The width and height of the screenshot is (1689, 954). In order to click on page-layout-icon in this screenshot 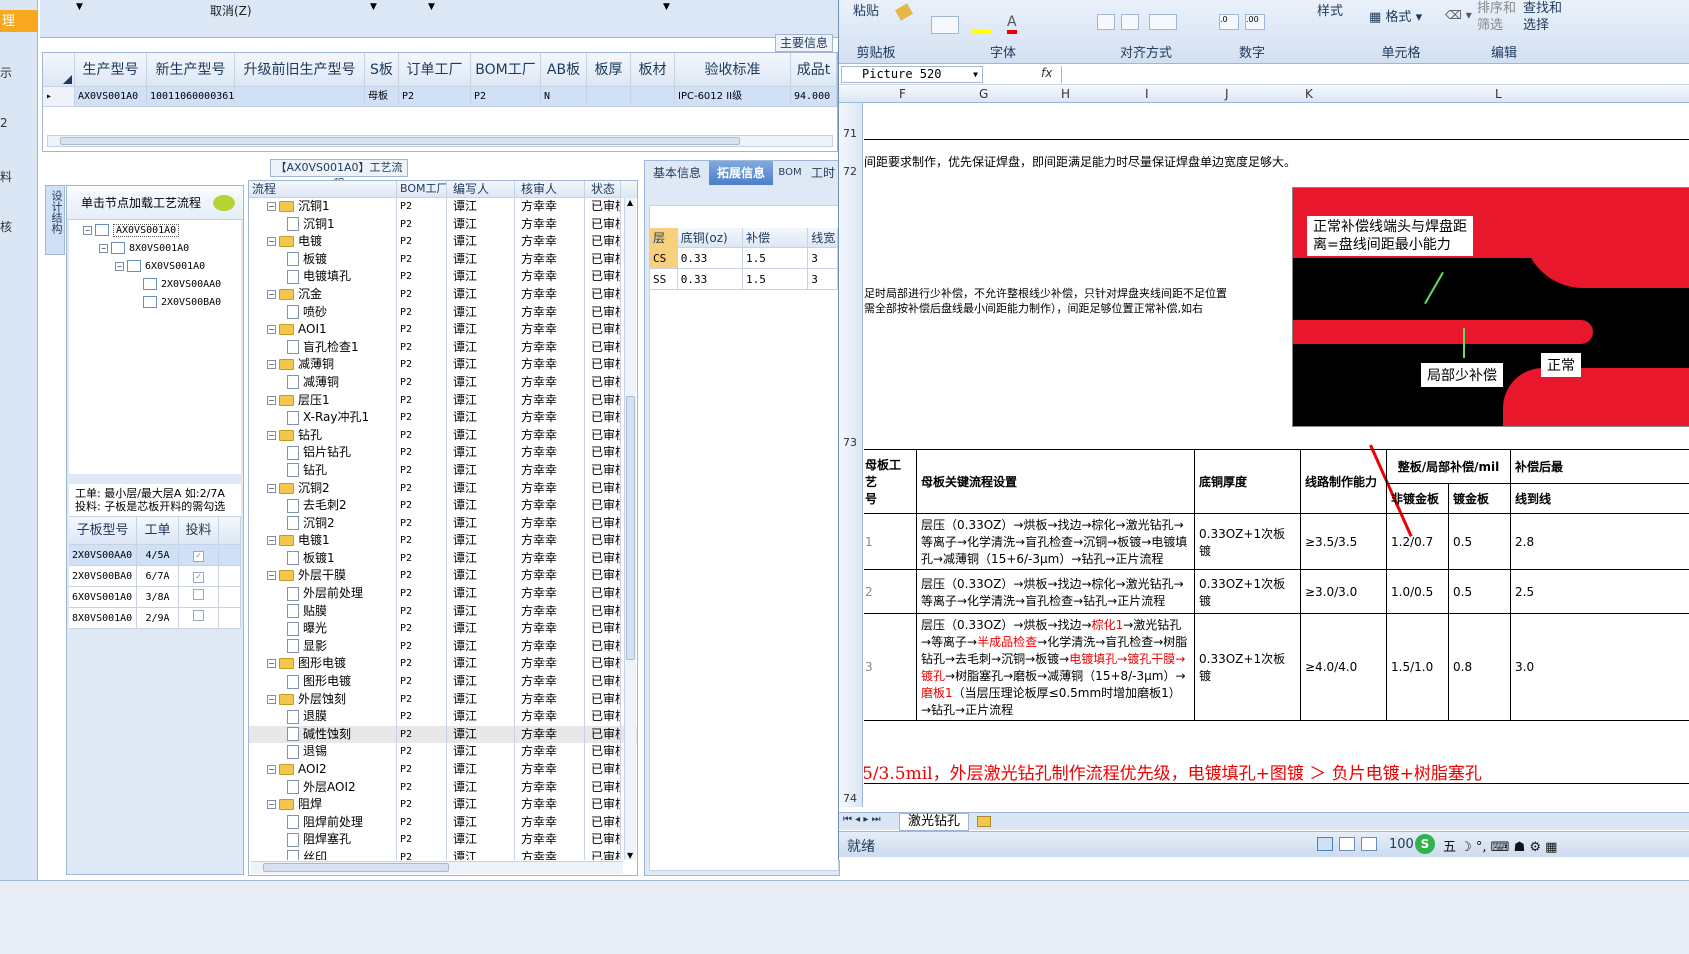, I will do `click(1347, 844)`.